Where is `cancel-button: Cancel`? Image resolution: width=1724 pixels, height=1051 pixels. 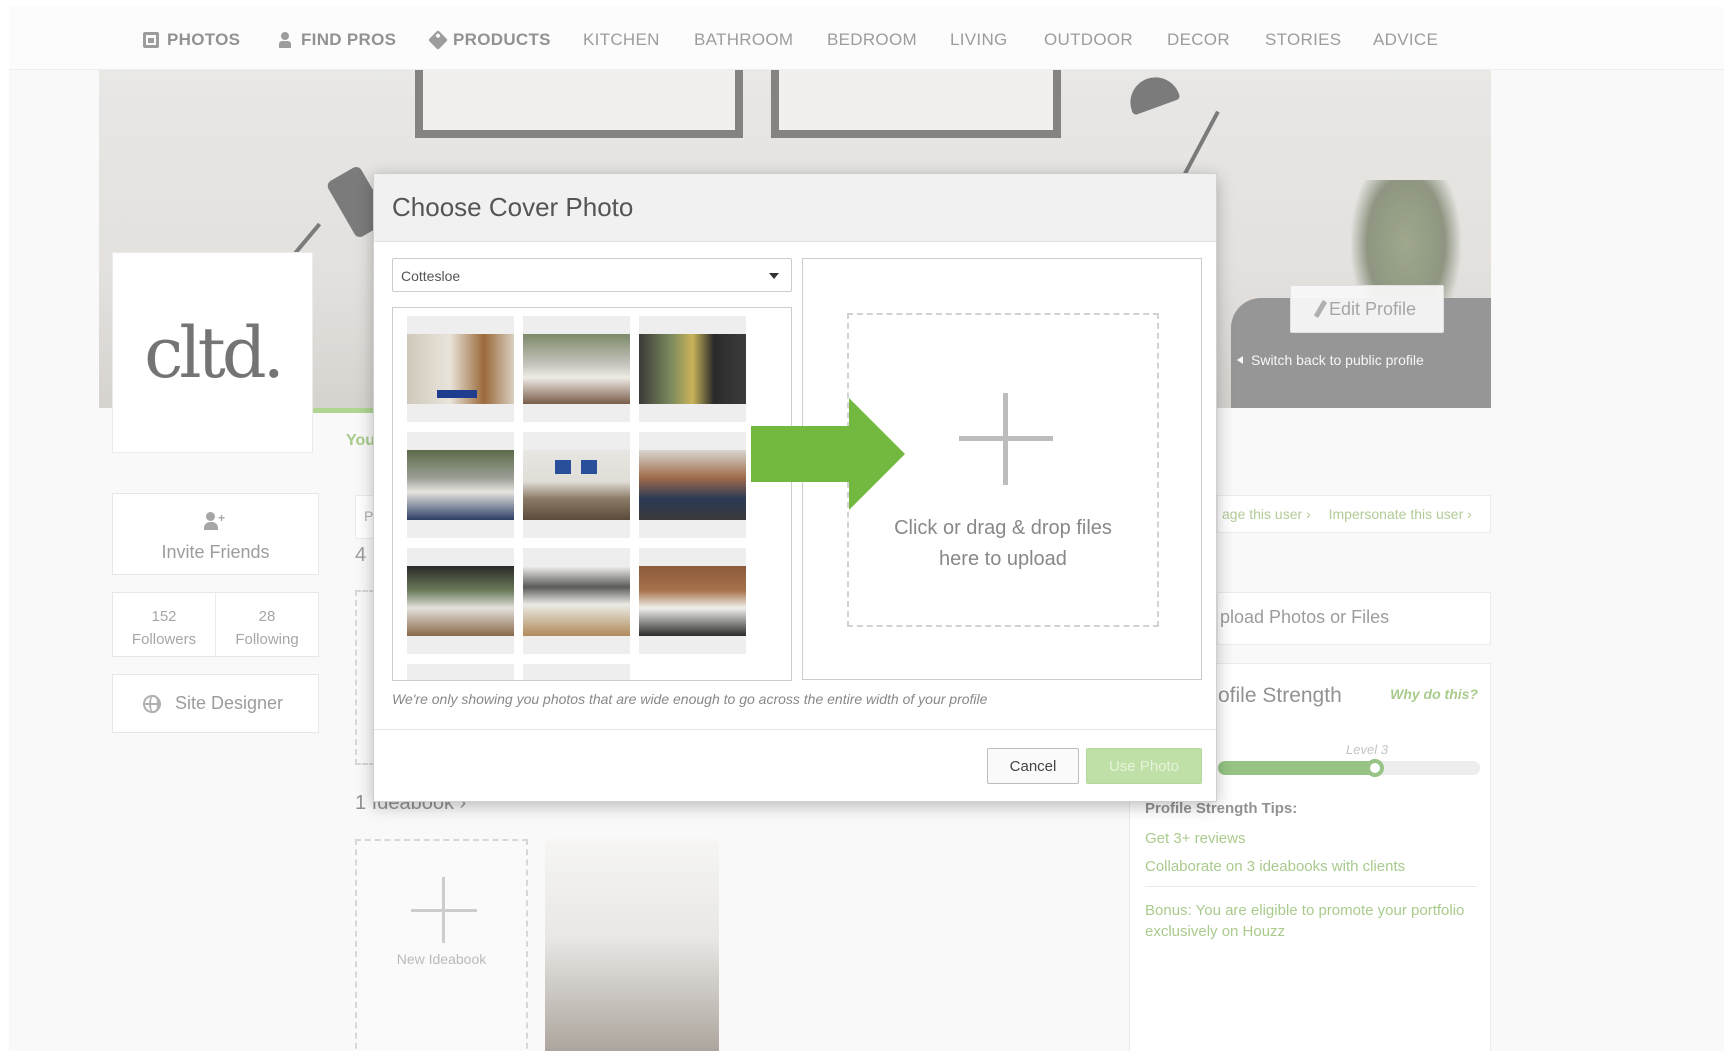 cancel-button: Cancel is located at coordinates (1033, 766).